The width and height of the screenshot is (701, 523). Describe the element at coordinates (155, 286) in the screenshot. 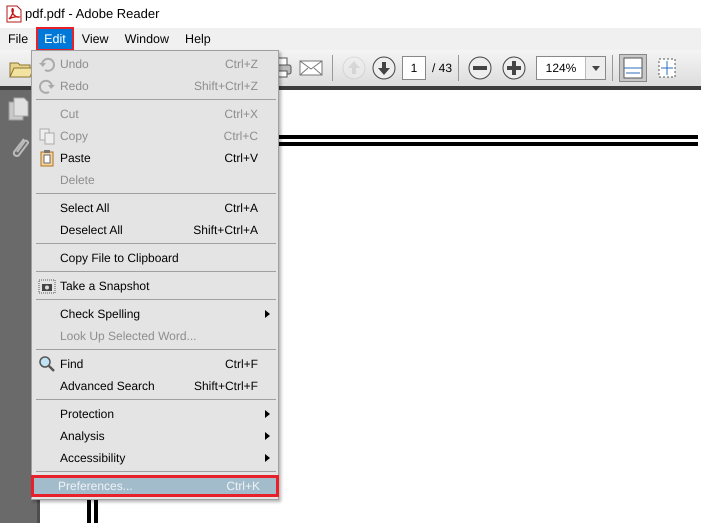

I see `menu-item: Take a Snapshot` at that location.